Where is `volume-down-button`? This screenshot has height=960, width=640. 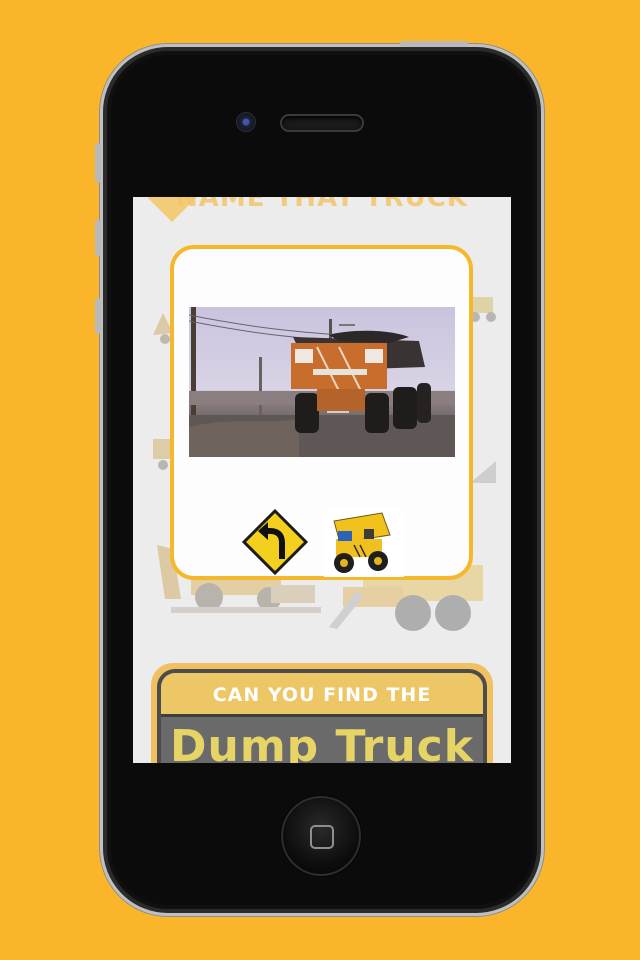
volume-down-button is located at coordinates (98, 316).